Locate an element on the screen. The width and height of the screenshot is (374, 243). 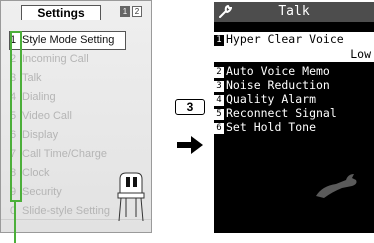
menu-item-quality-alarm: 4 Quality Alarm is located at coordinates (294, 99).